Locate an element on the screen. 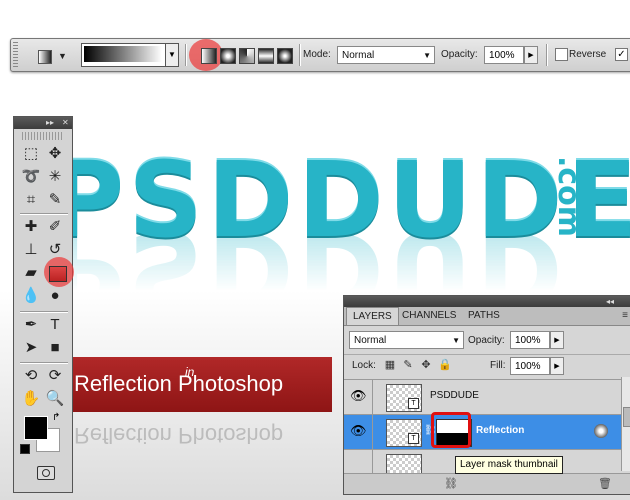 This screenshot has width=630, height=500. smart-object-icon: T is located at coordinates (413, 403).